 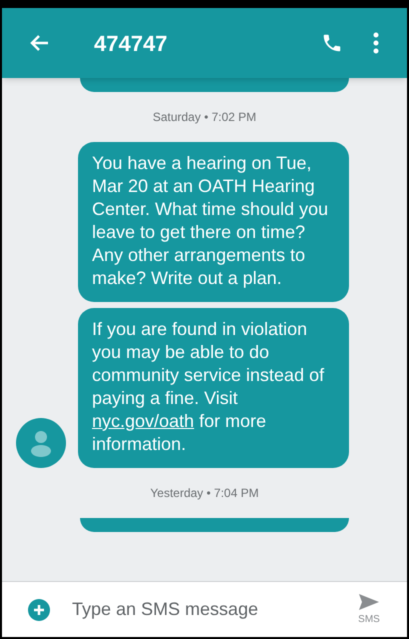 I want to click on contact-title: 474747, so click(x=131, y=44).